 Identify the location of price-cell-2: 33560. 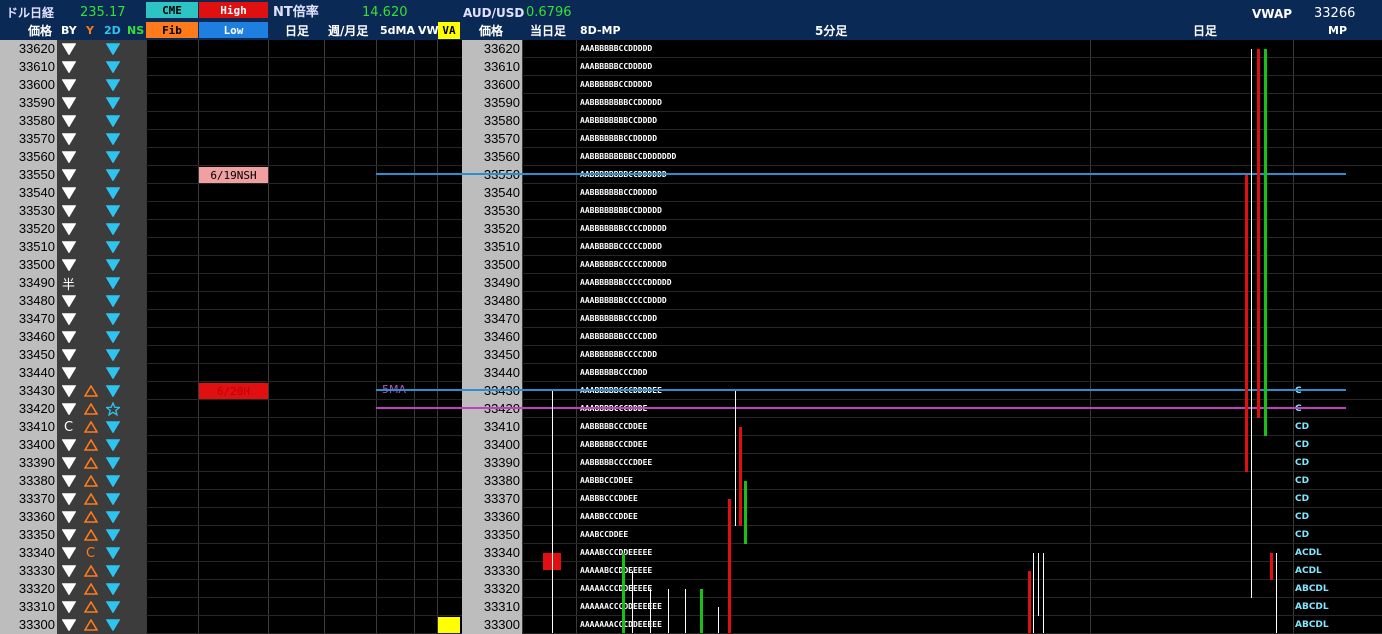
(492, 157).